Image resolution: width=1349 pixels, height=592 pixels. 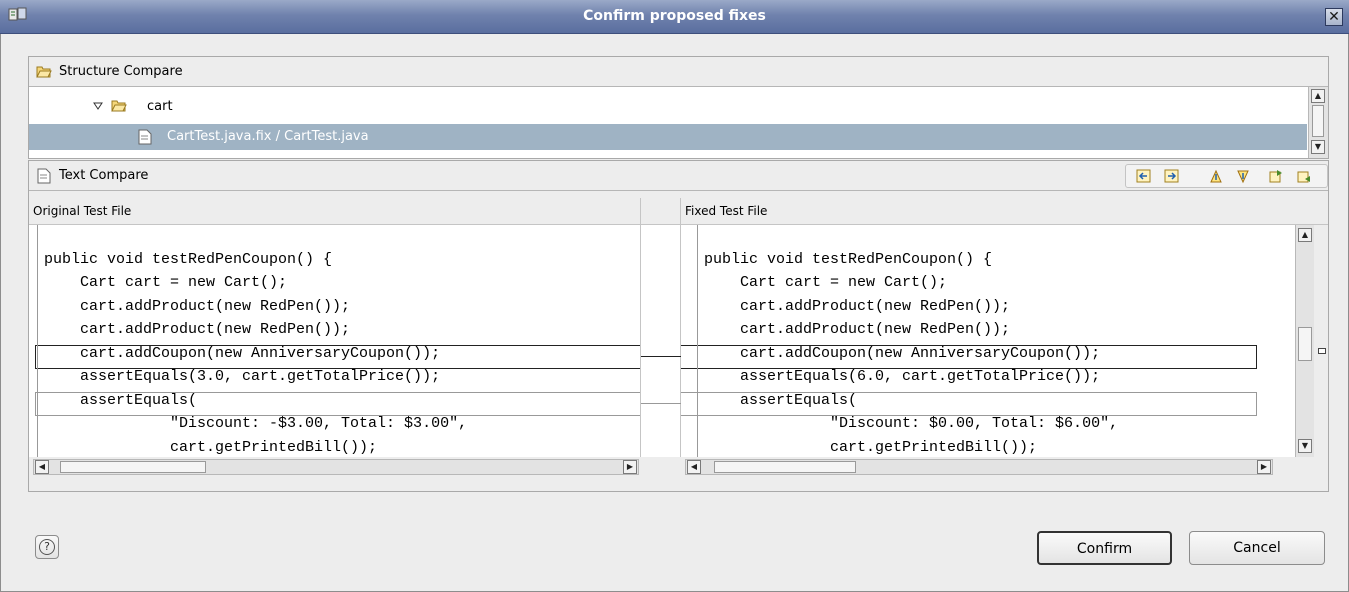 I want to click on tree-label-file: CartTest.java.fix / CartTest.java, so click(x=268, y=136).